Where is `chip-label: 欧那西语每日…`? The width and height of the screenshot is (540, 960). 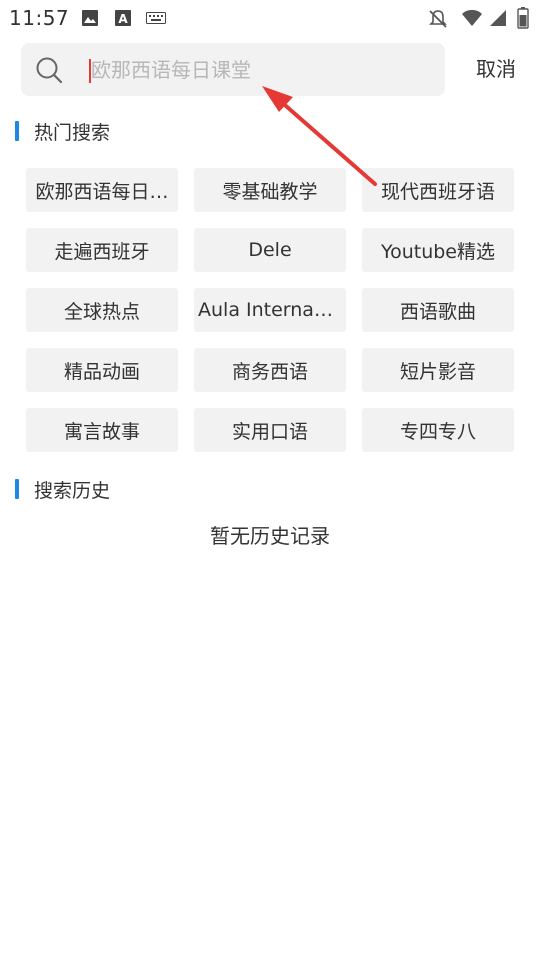
chip-label: 欧那西语每日… is located at coordinates (102, 191).